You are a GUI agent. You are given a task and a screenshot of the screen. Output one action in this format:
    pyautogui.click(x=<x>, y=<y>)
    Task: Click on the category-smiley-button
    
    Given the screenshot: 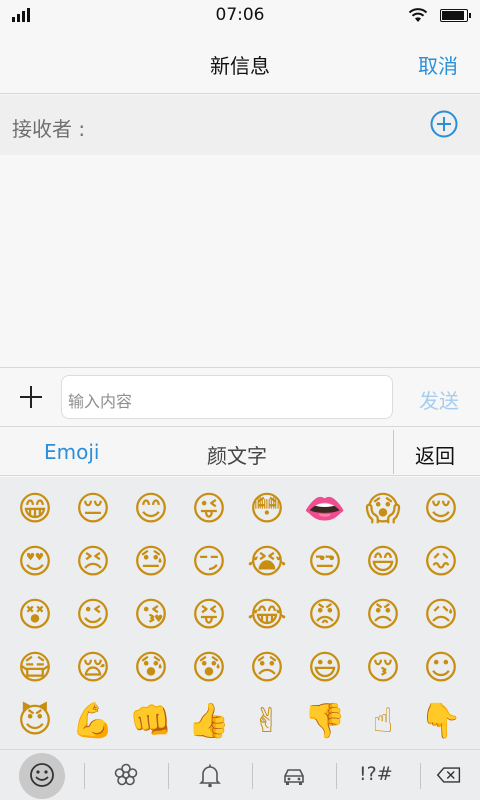 What is the action you would take?
    pyautogui.click(x=42, y=775)
    